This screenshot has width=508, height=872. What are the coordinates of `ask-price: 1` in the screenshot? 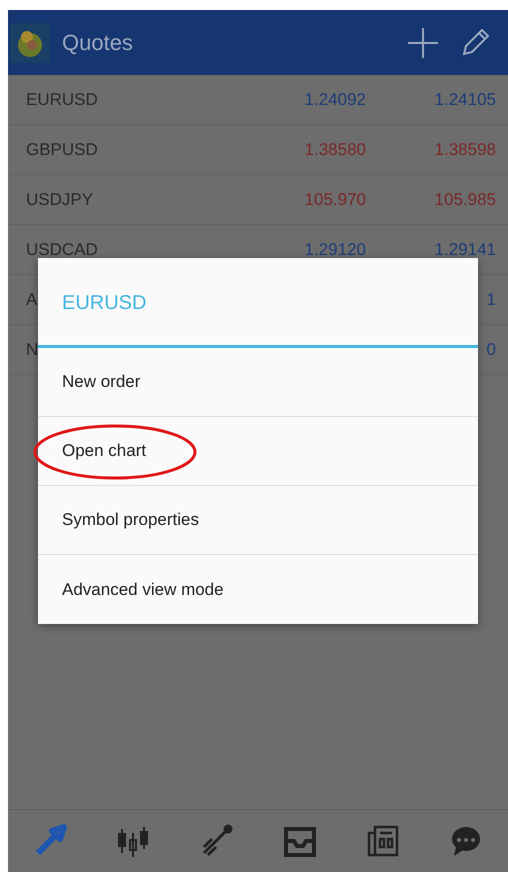 It's located at (491, 300).